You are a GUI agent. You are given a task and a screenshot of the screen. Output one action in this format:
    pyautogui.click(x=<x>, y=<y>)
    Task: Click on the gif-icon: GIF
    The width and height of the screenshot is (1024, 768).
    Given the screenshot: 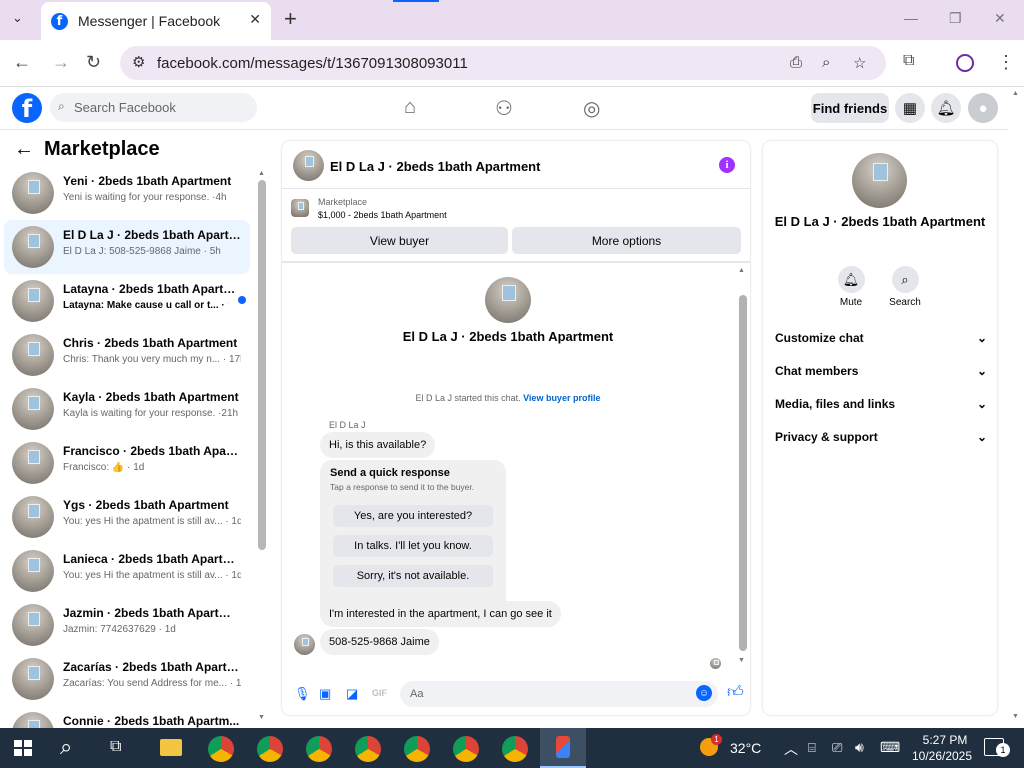 What is the action you would take?
    pyautogui.click(x=379, y=693)
    